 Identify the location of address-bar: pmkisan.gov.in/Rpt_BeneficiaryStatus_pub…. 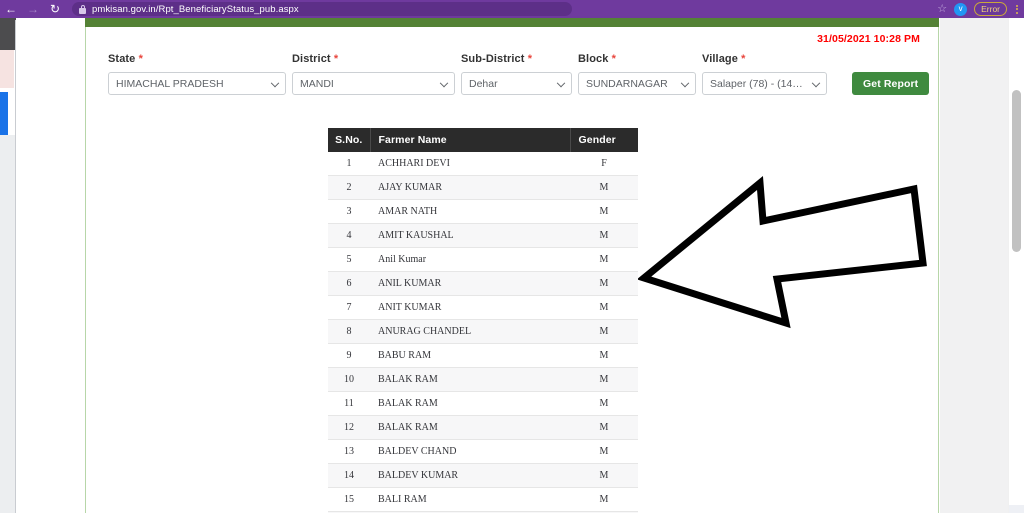
(322, 9).